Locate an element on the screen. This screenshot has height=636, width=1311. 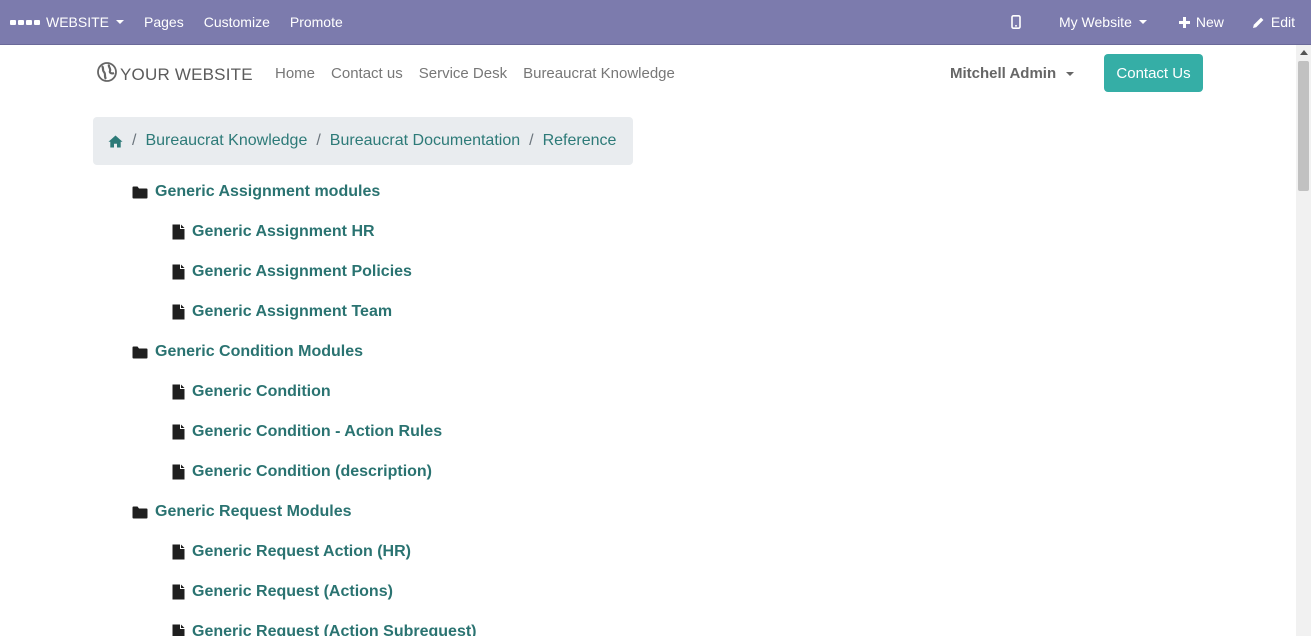
tree-document-item: Generic Request (Action Subrequest) is located at coordinates (324, 624).